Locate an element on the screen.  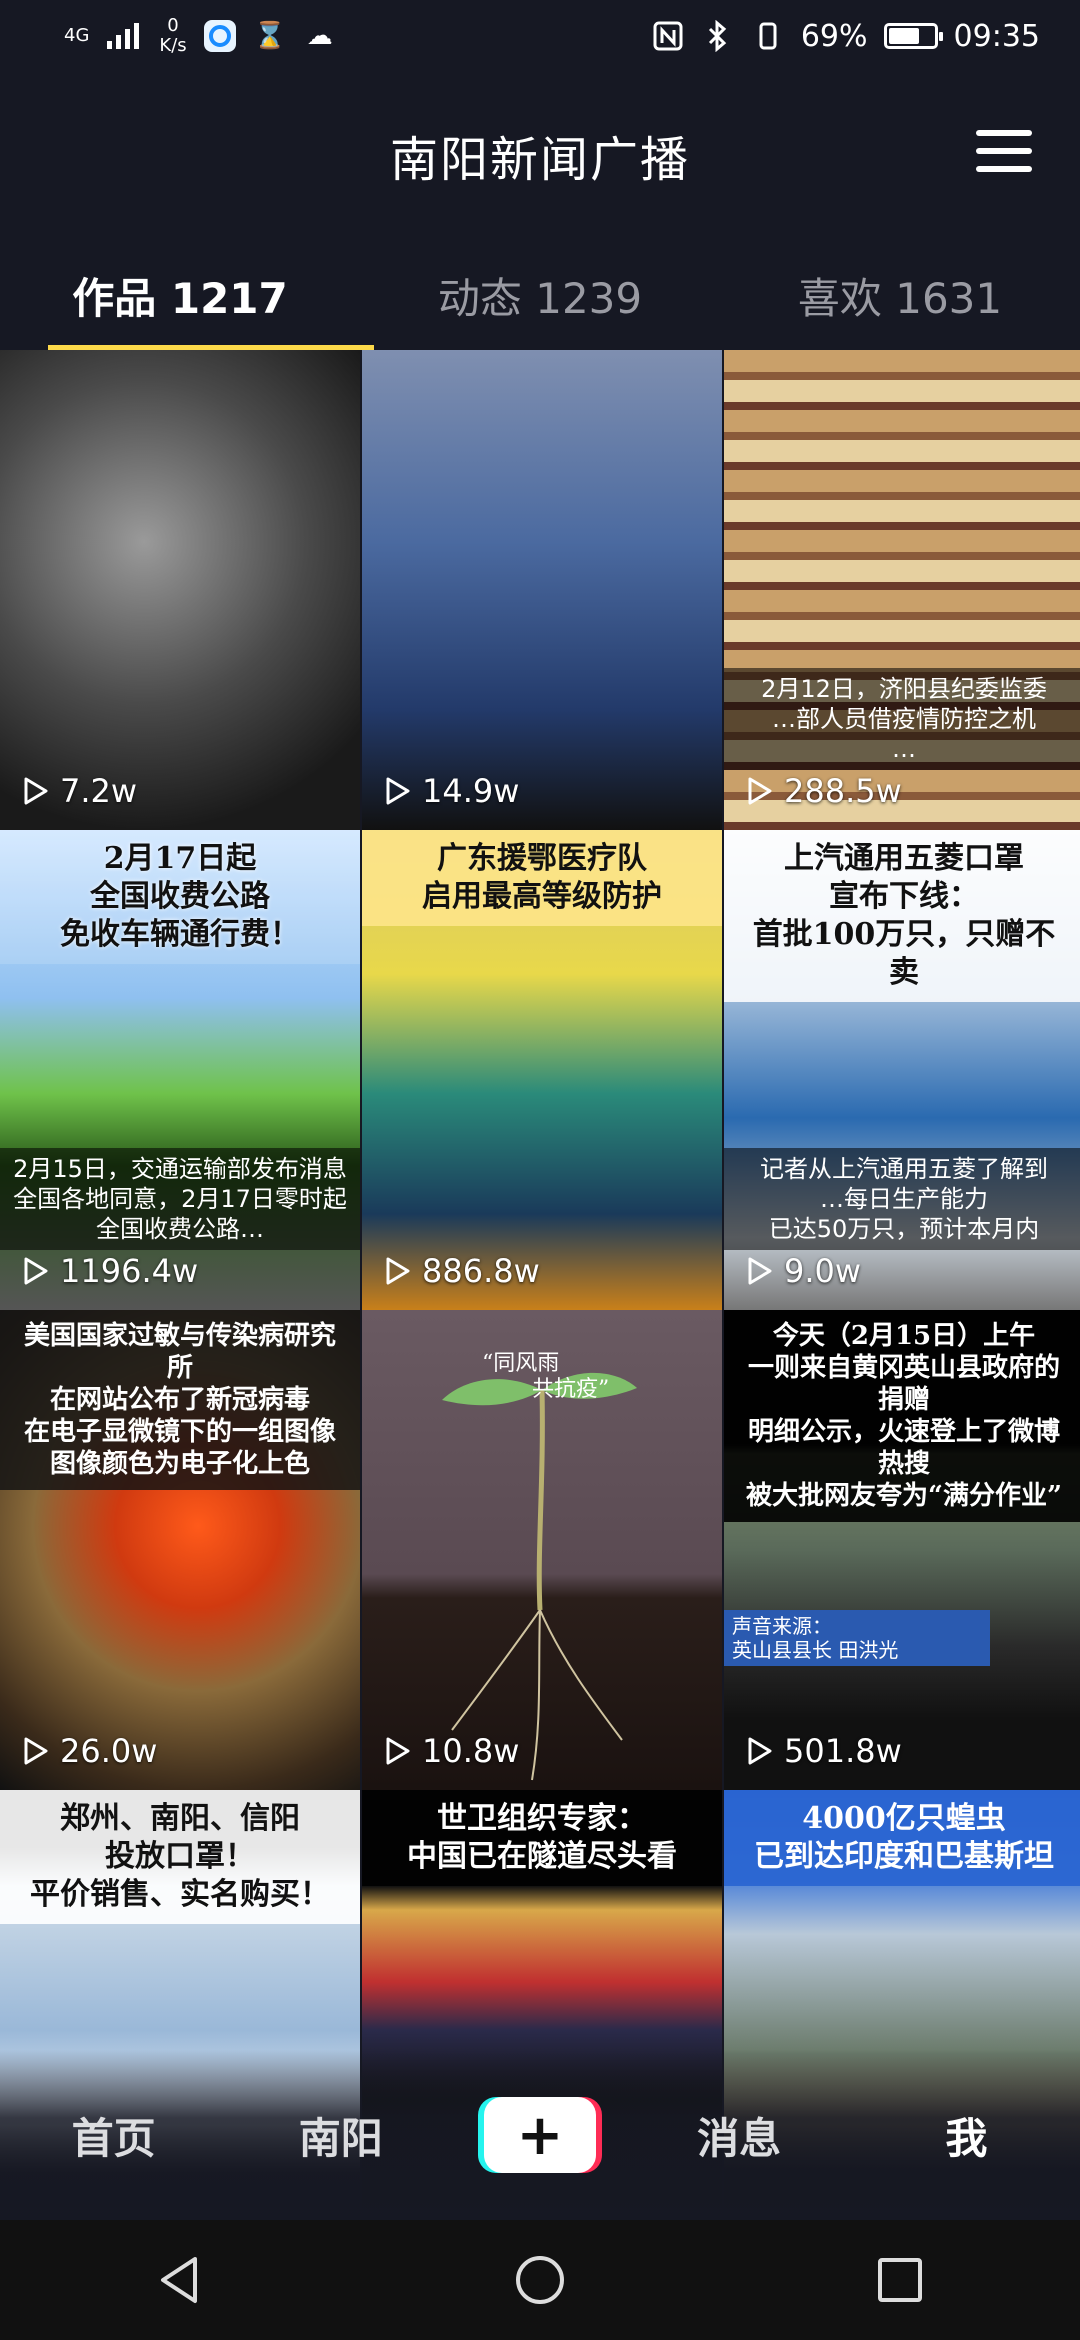
view-count: 501.8w is located at coordinates (823, 1751).